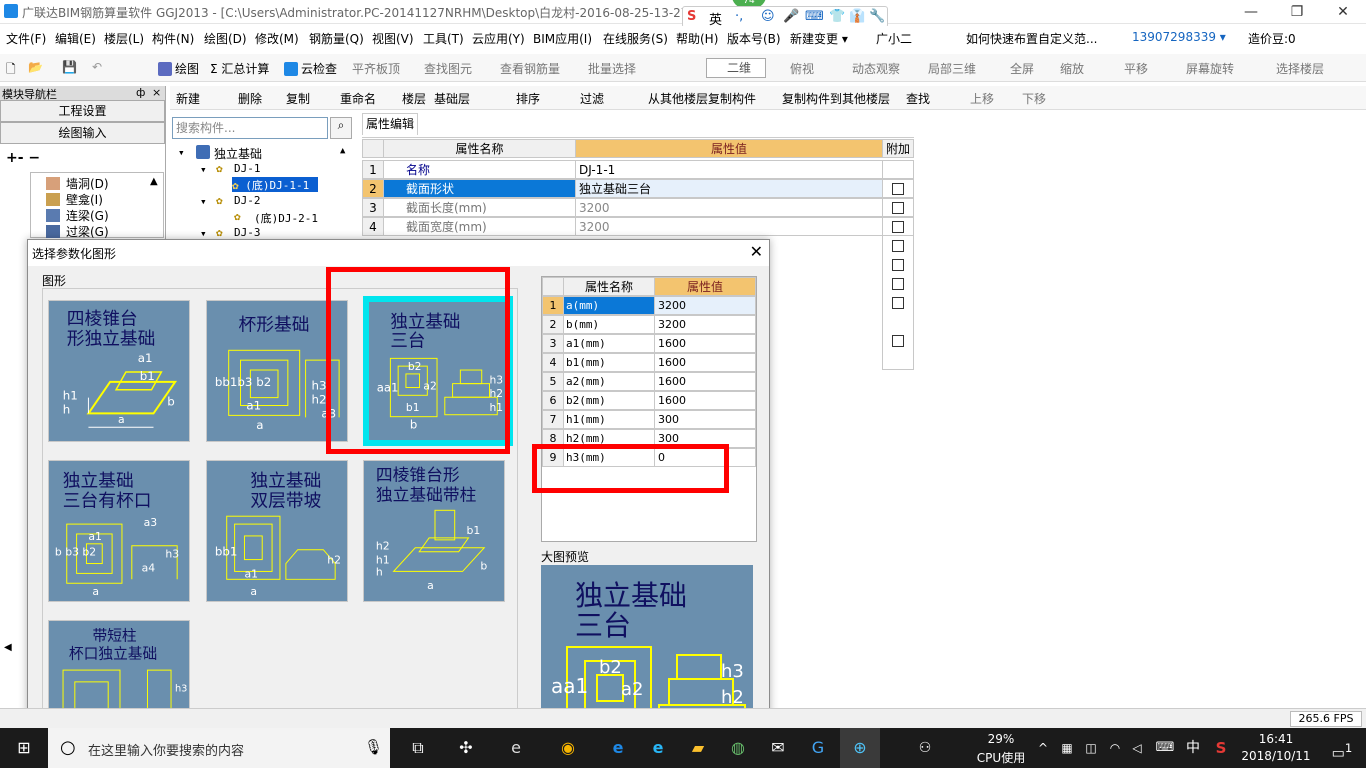  Describe the element at coordinates (818, 748) in the screenshot. I see `glodon-g-icon: G` at that location.